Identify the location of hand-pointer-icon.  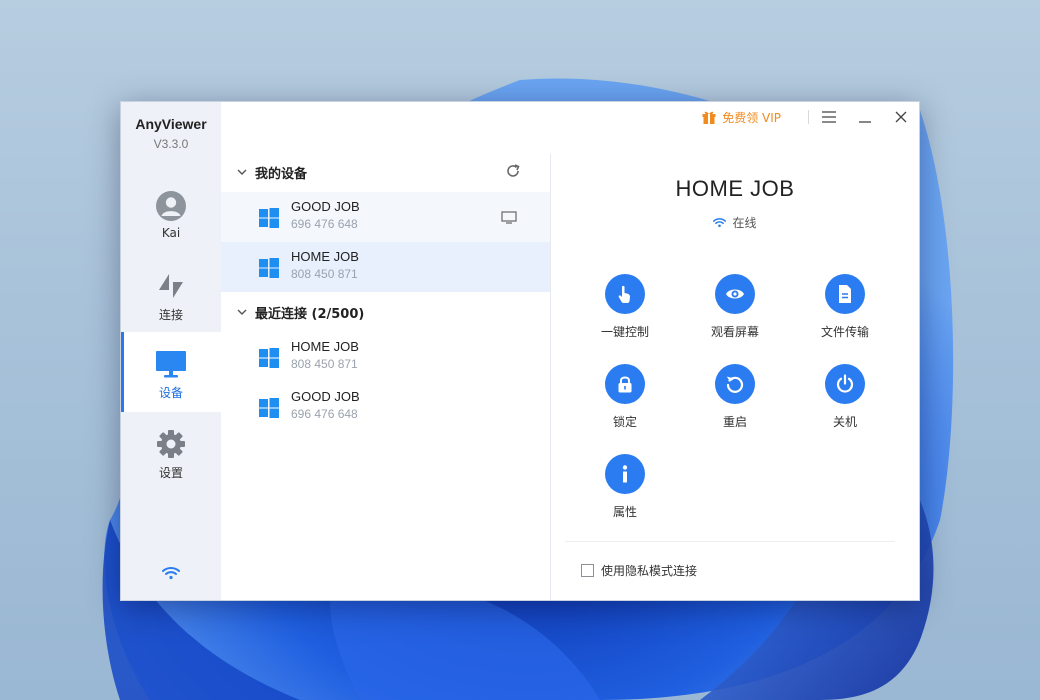
(624, 294).